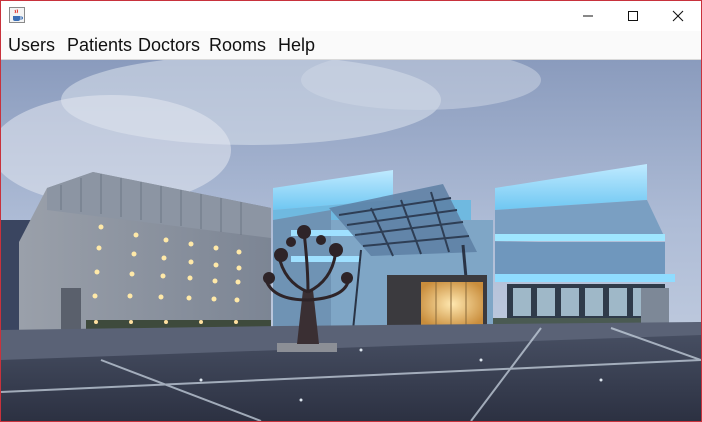 The width and height of the screenshot is (702, 422). Describe the element at coordinates (169, 45) in the screenshot. I see `menu-doctors: Doctors` at that location.